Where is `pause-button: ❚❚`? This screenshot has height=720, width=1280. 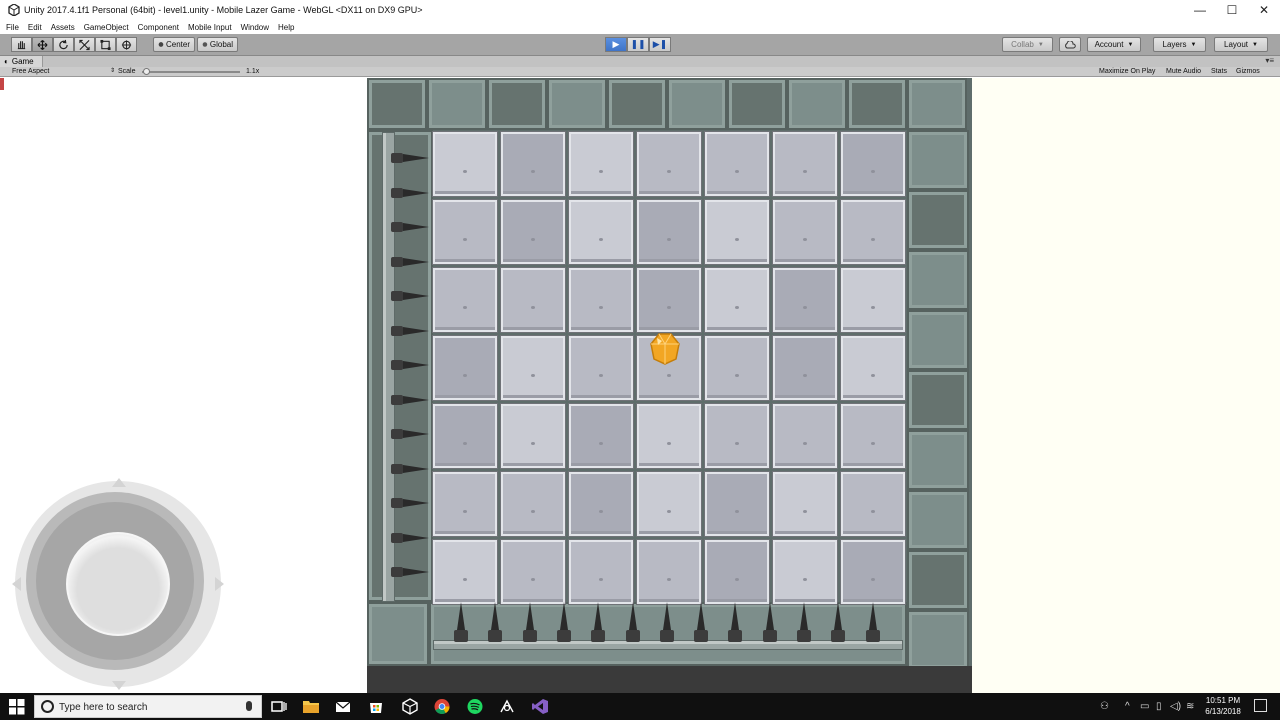
pause-button: ❚❚ is located at coordinates (638, 44).